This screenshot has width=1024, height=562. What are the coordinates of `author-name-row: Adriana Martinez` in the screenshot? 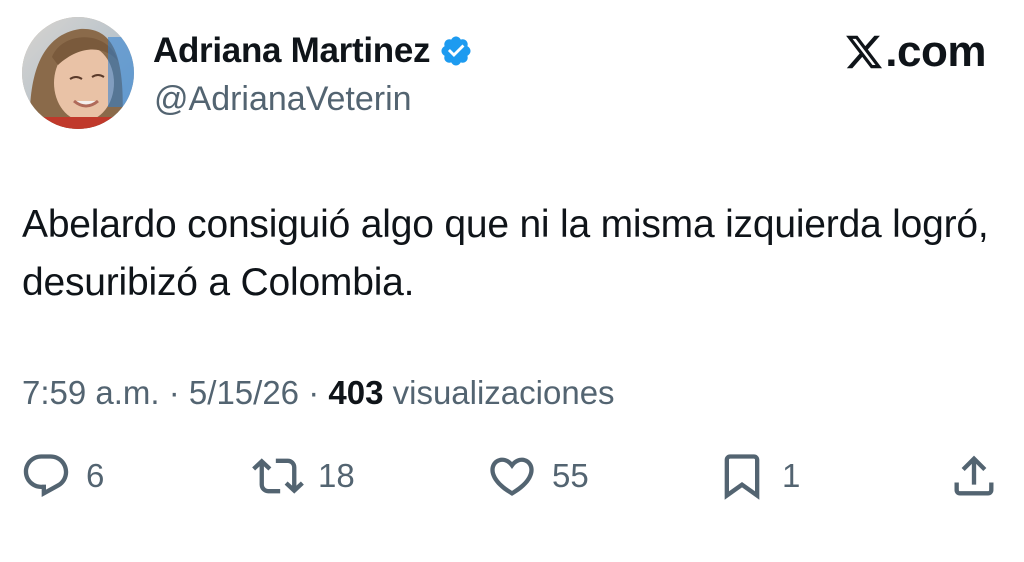 It's located at (313, 51).